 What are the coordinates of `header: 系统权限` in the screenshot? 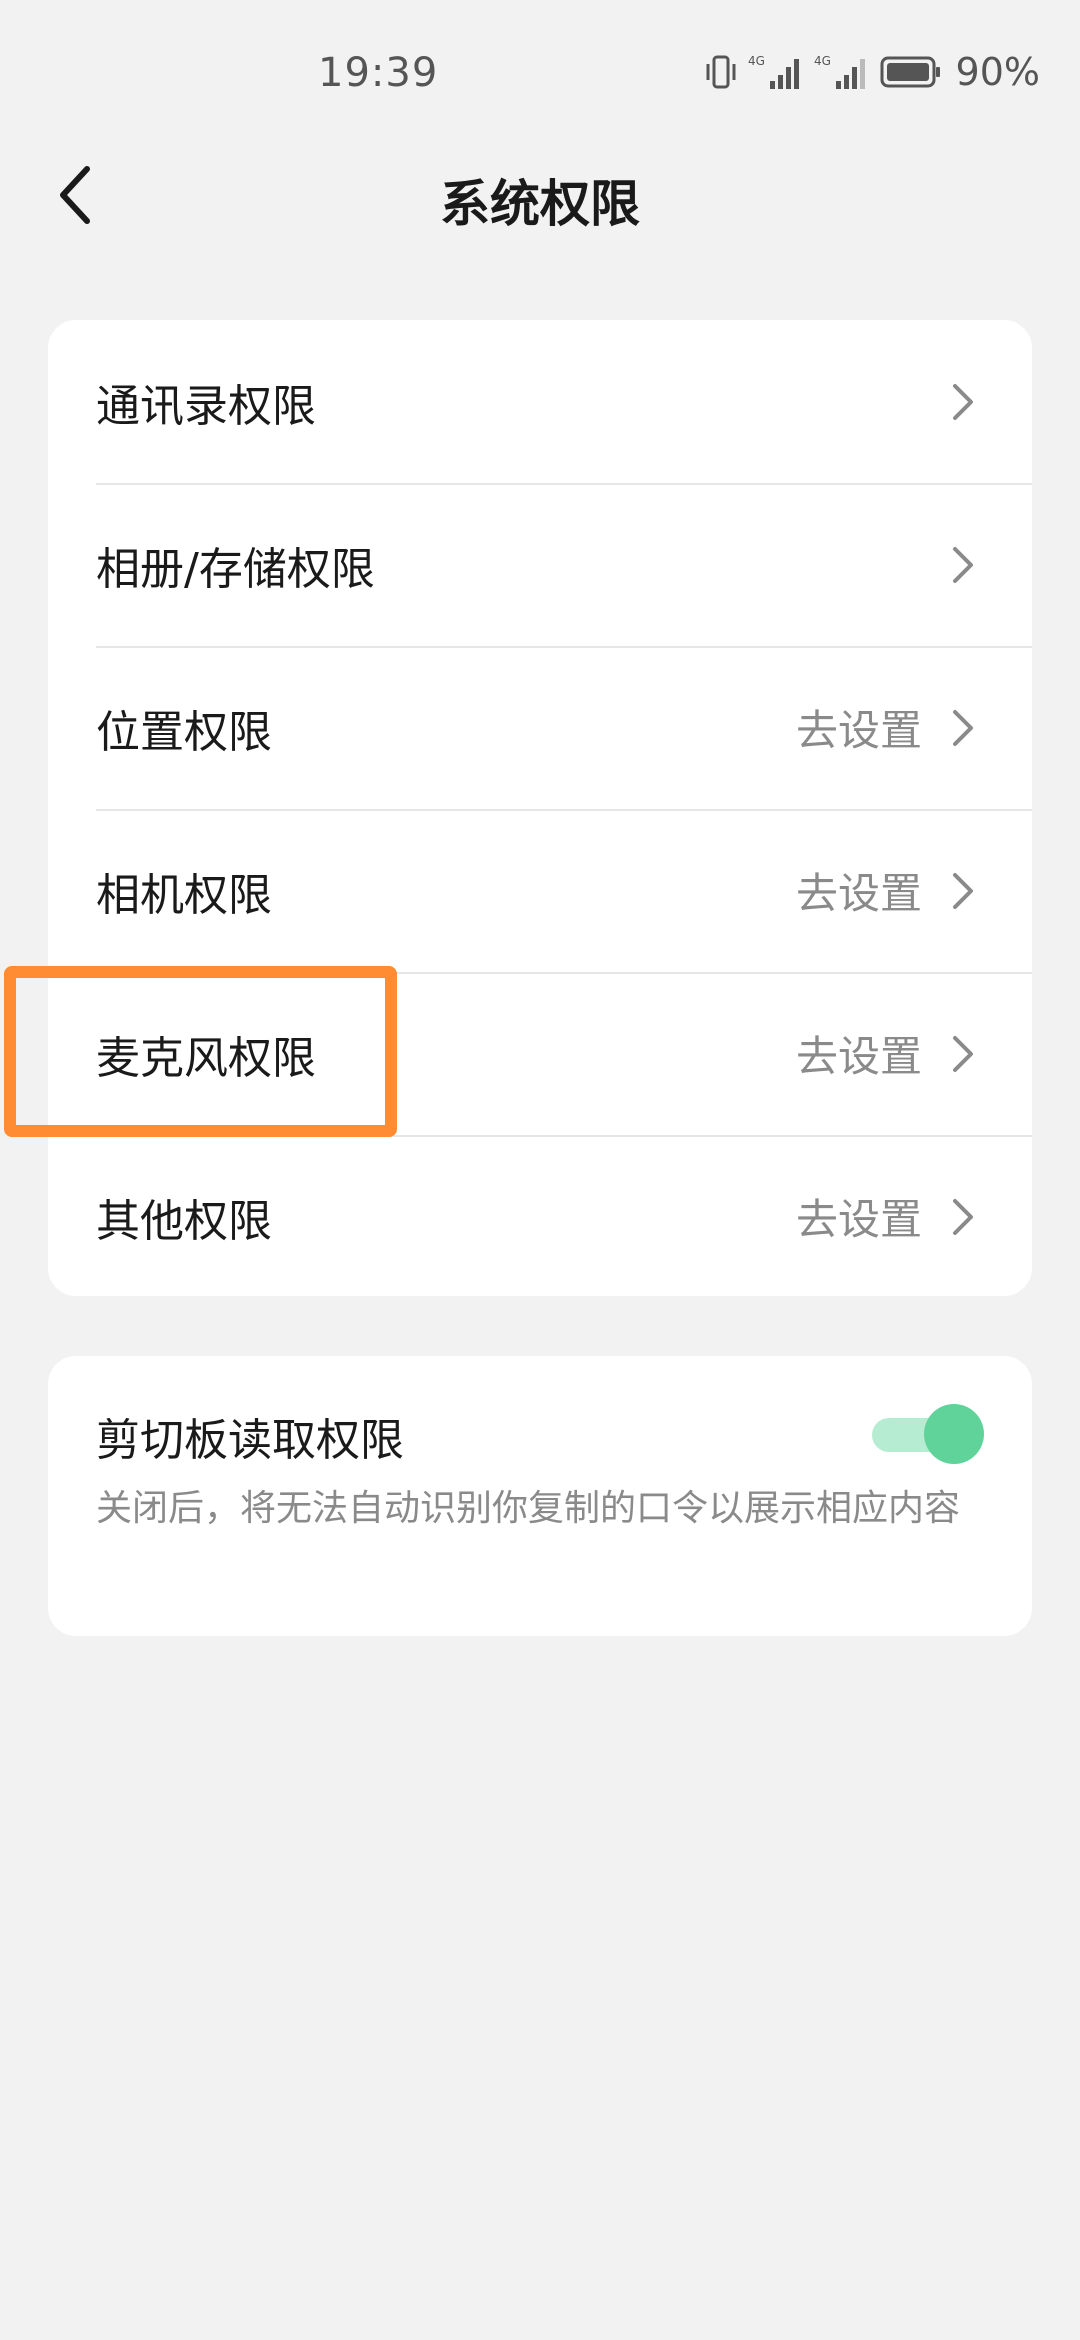 It's located at (540, 200).